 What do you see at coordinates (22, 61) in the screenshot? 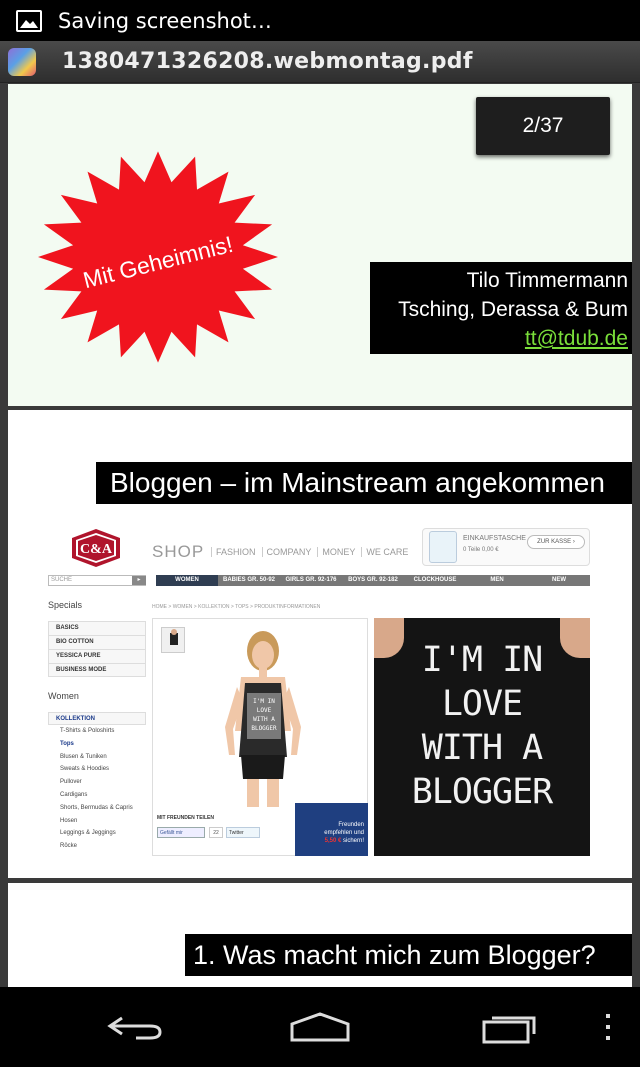
I see `pdf-viewer-app-icon` at bounding box center [22, 61].